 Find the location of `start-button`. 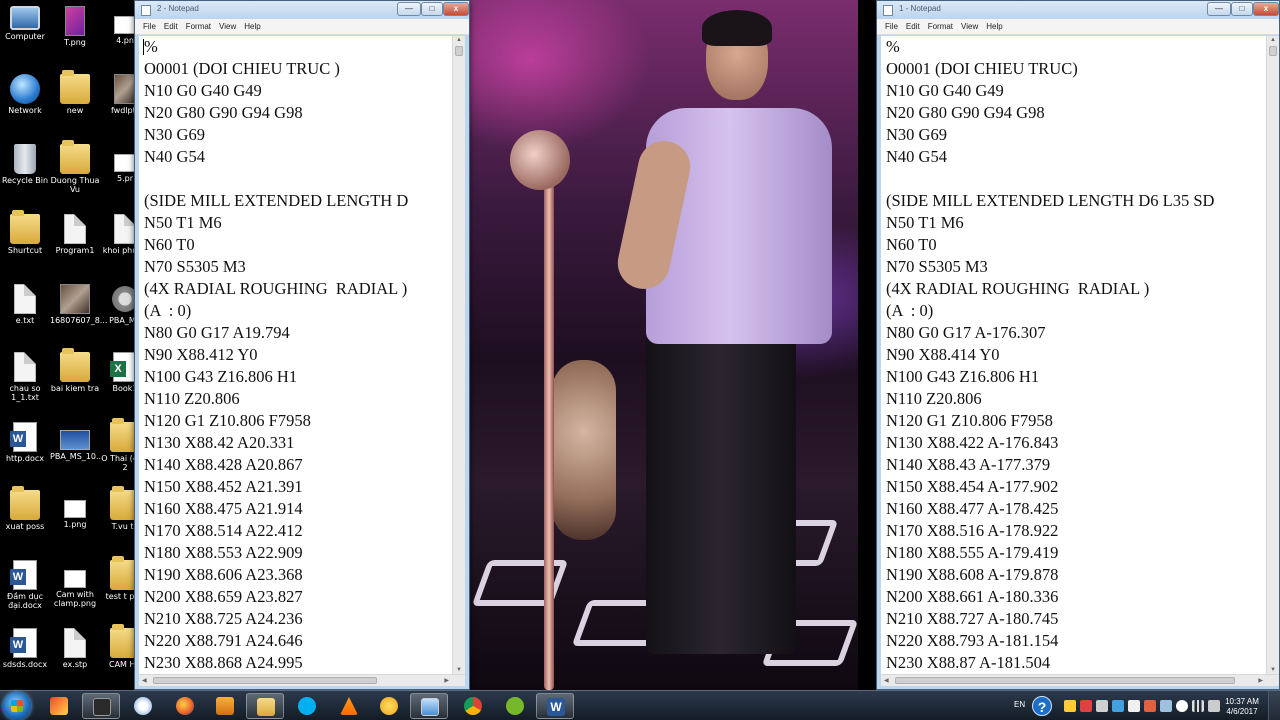

start-button is located at coordinates (17, 706).